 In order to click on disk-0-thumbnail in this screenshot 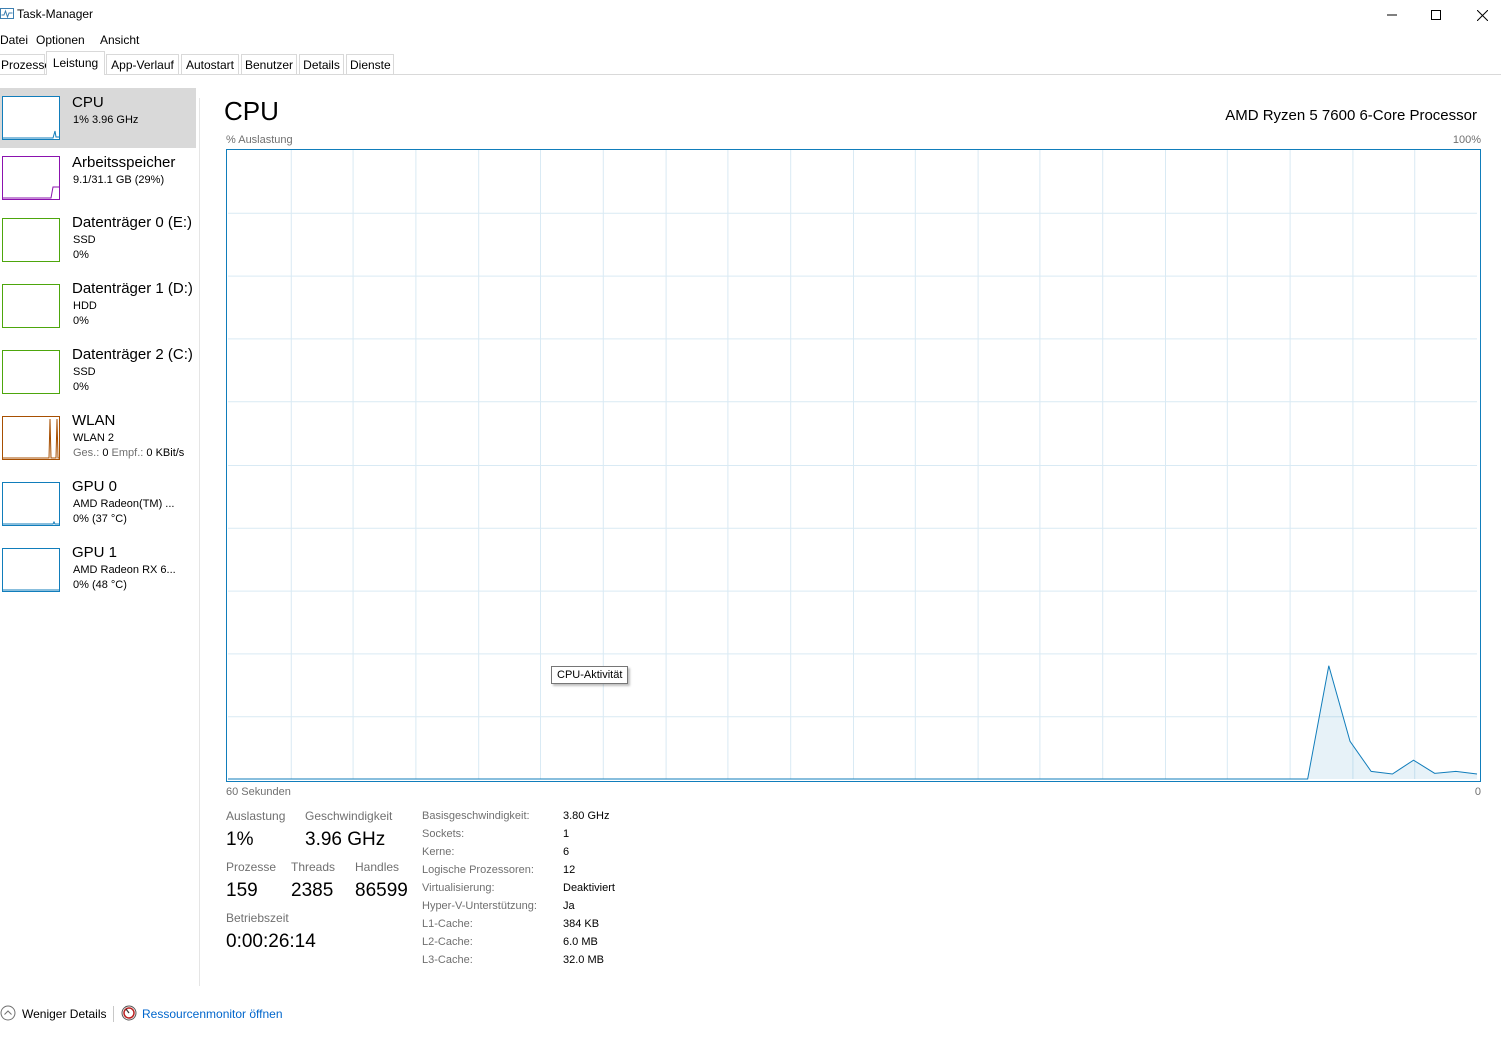, I will do `click(31, 240)`.